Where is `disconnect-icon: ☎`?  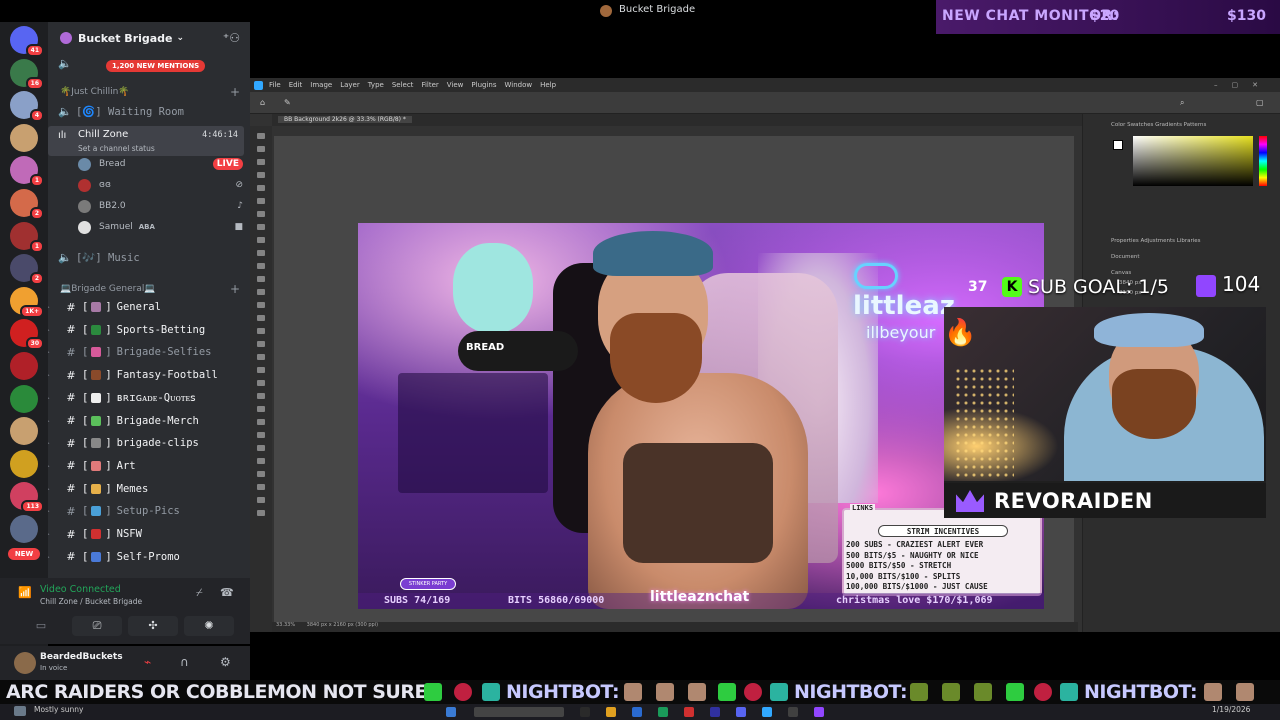 disconnect-icon: ☎ is located at coordinates (227, 592).